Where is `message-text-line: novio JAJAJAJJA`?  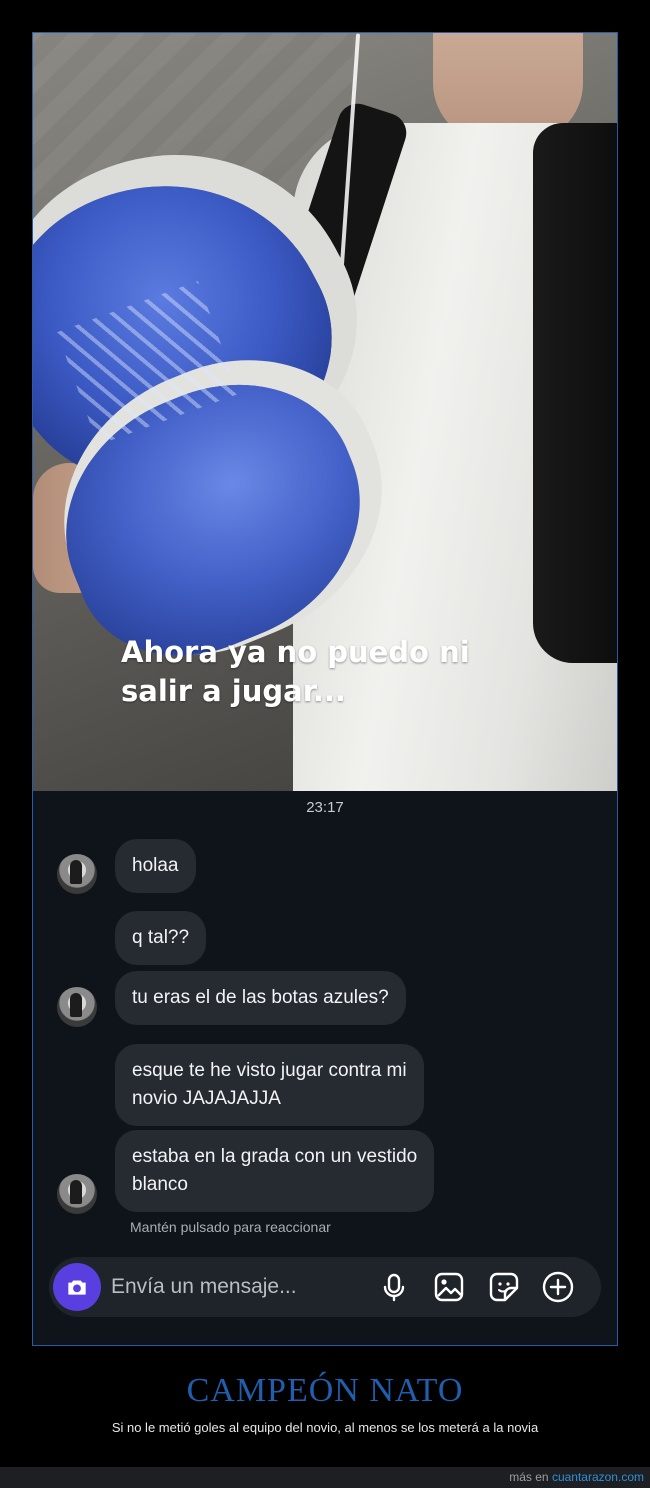
message-text-line: novio JAJAJAJJA is located at coordinates (206, 1098).